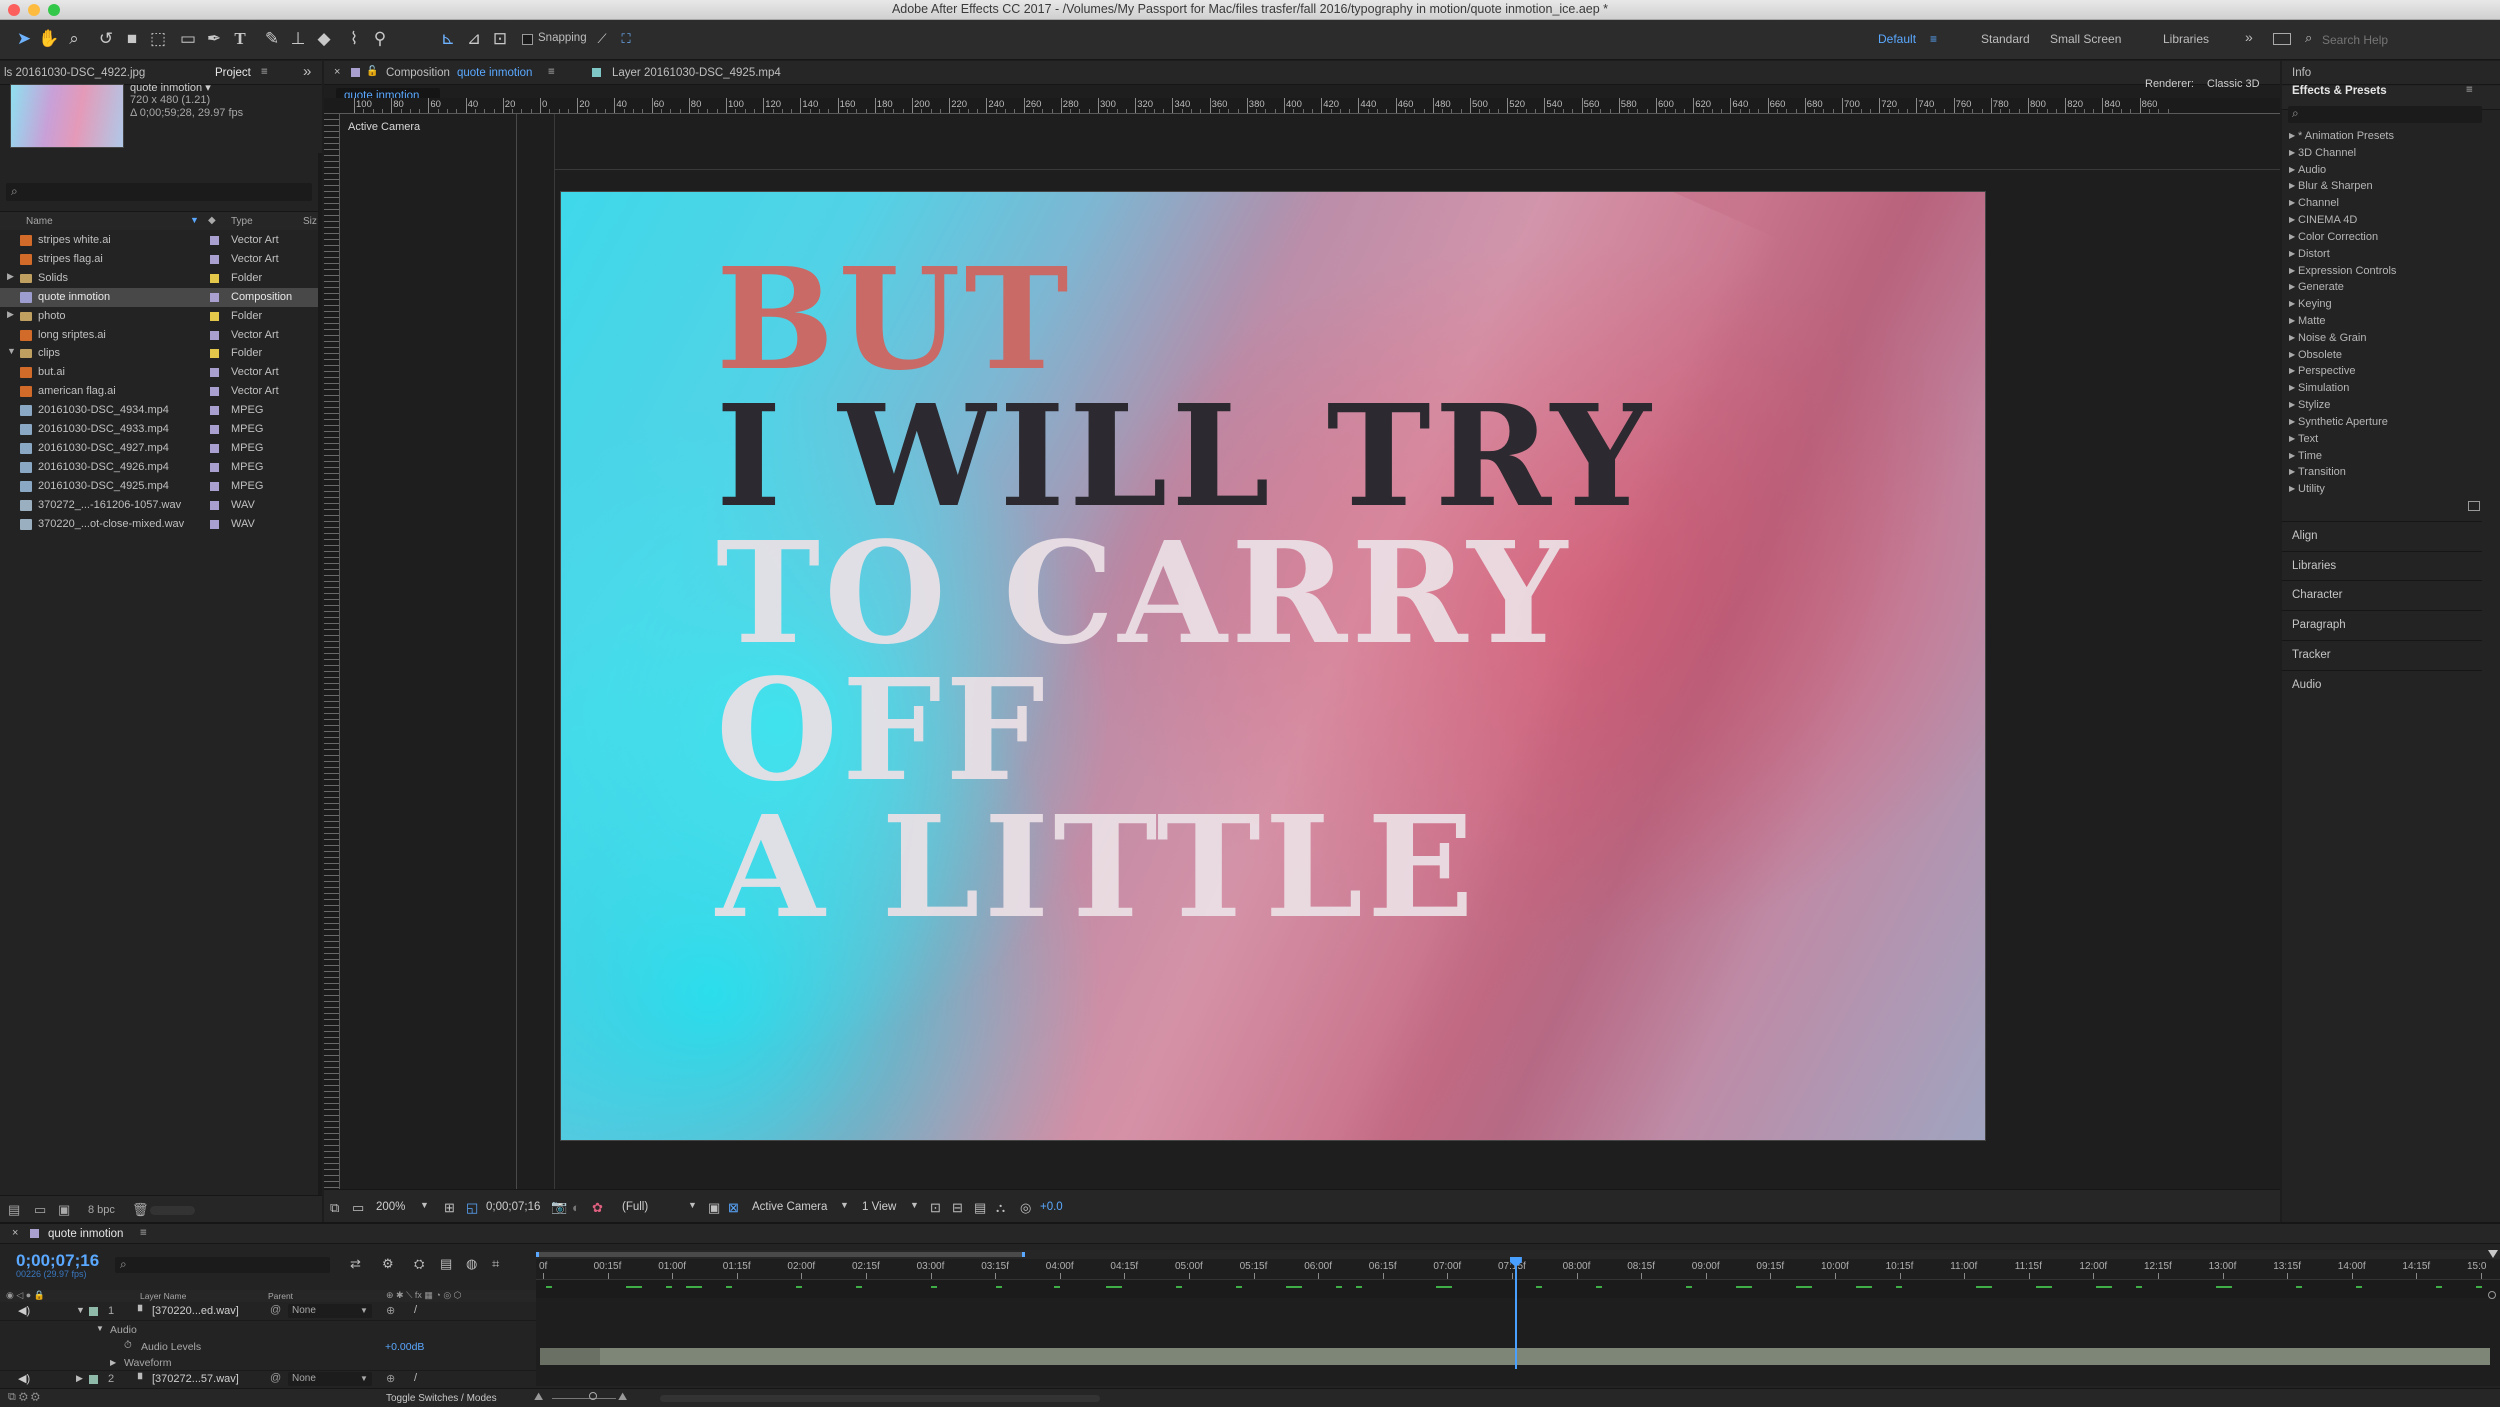 This screenshot has width=2500, height=1407. Describe the element at coordinates (1000, 1208) in the screenshot. I see `flowchart-icon: ⛬` at that location.